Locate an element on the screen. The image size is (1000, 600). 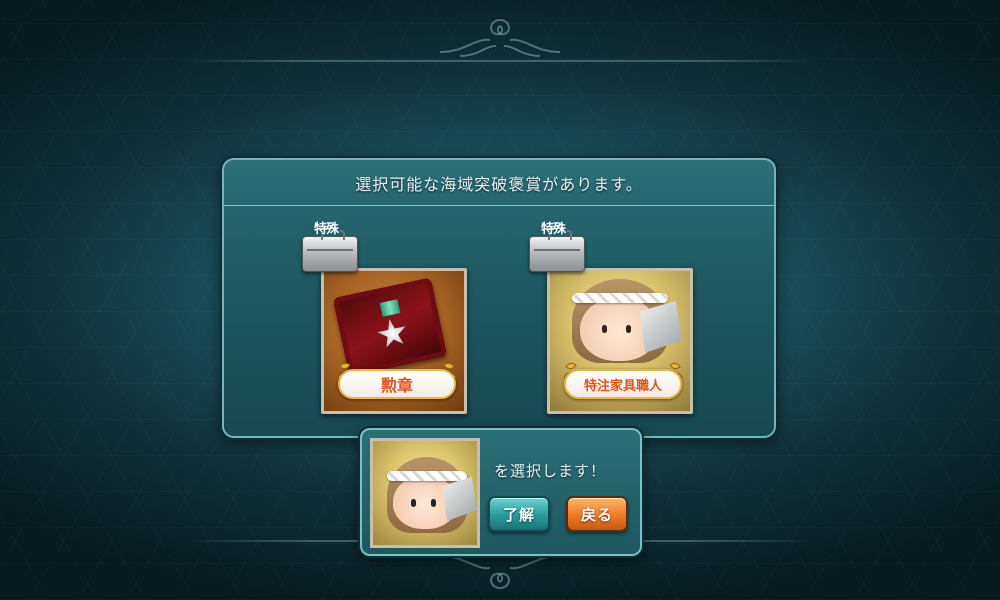
dialog-title: 選択可能な海域突破褒賞があります。 is located at coordinates (499, 183).